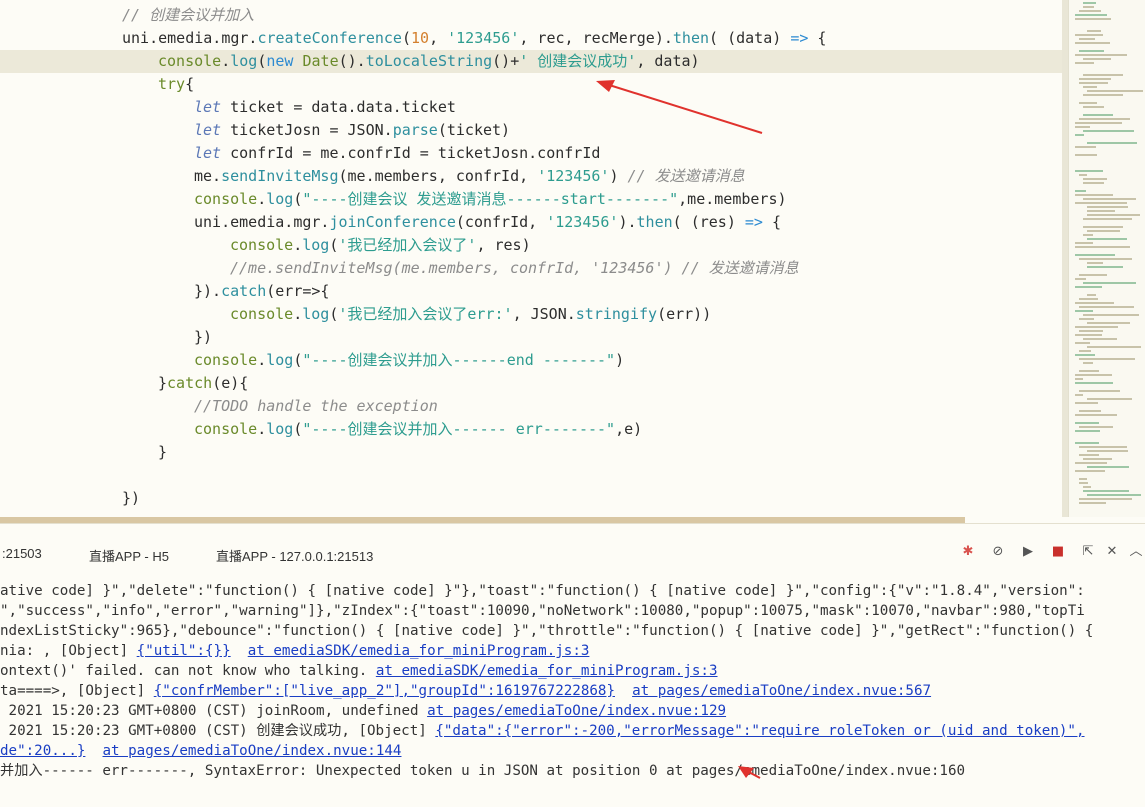 This screenshot has width=1145, height=807. What do you see at coordinates (629, 429) in the screenshot?
I see `code-token: ,e)` at bounding box center [629, 429].